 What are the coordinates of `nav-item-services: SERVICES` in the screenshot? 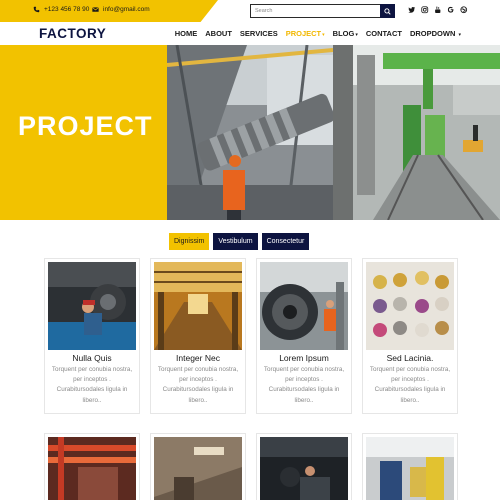 It's located at (259, 33).